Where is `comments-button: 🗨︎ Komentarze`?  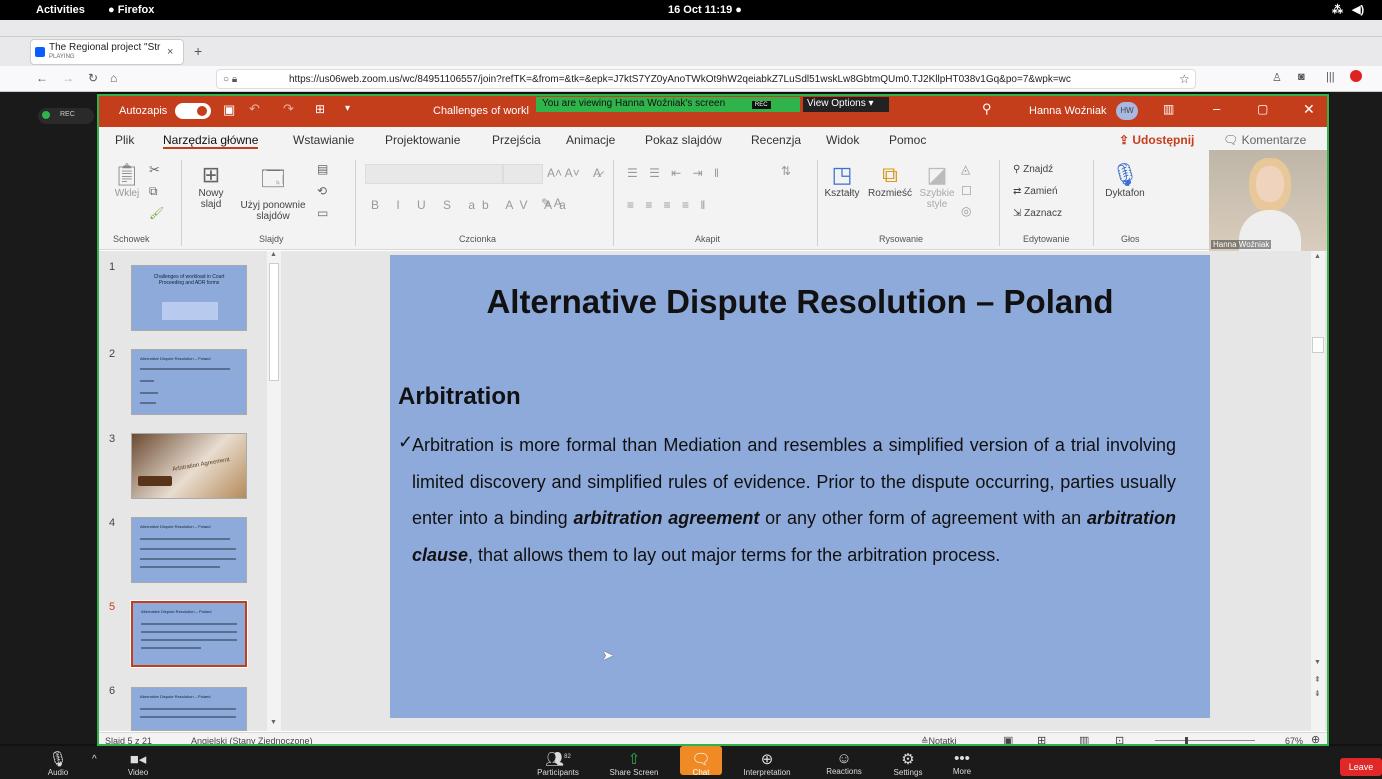 comments-button: 🗨︎ Komentarze is located at coordinates (1264, 140).